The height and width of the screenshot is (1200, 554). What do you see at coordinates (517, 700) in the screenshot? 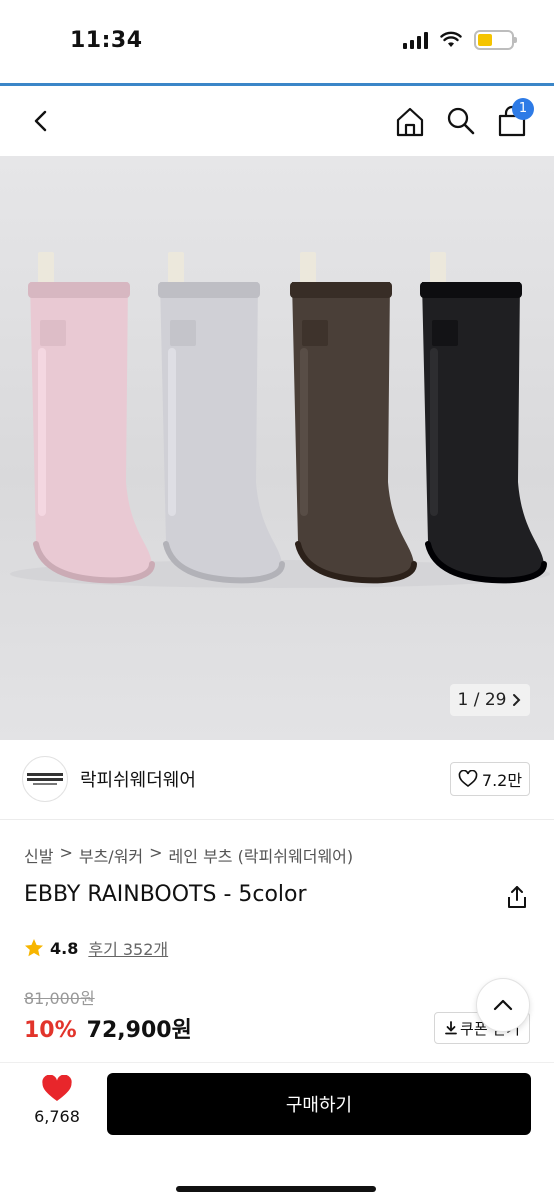
I see `chevron-right-icon` at bounding box center [517, 700].